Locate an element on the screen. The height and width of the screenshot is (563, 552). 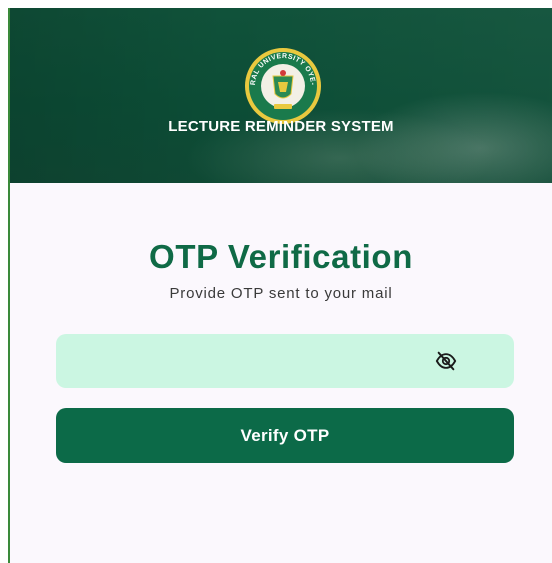
app-title: LECTURE REMINDER SYSTEM is located at coordinates (281, 126).